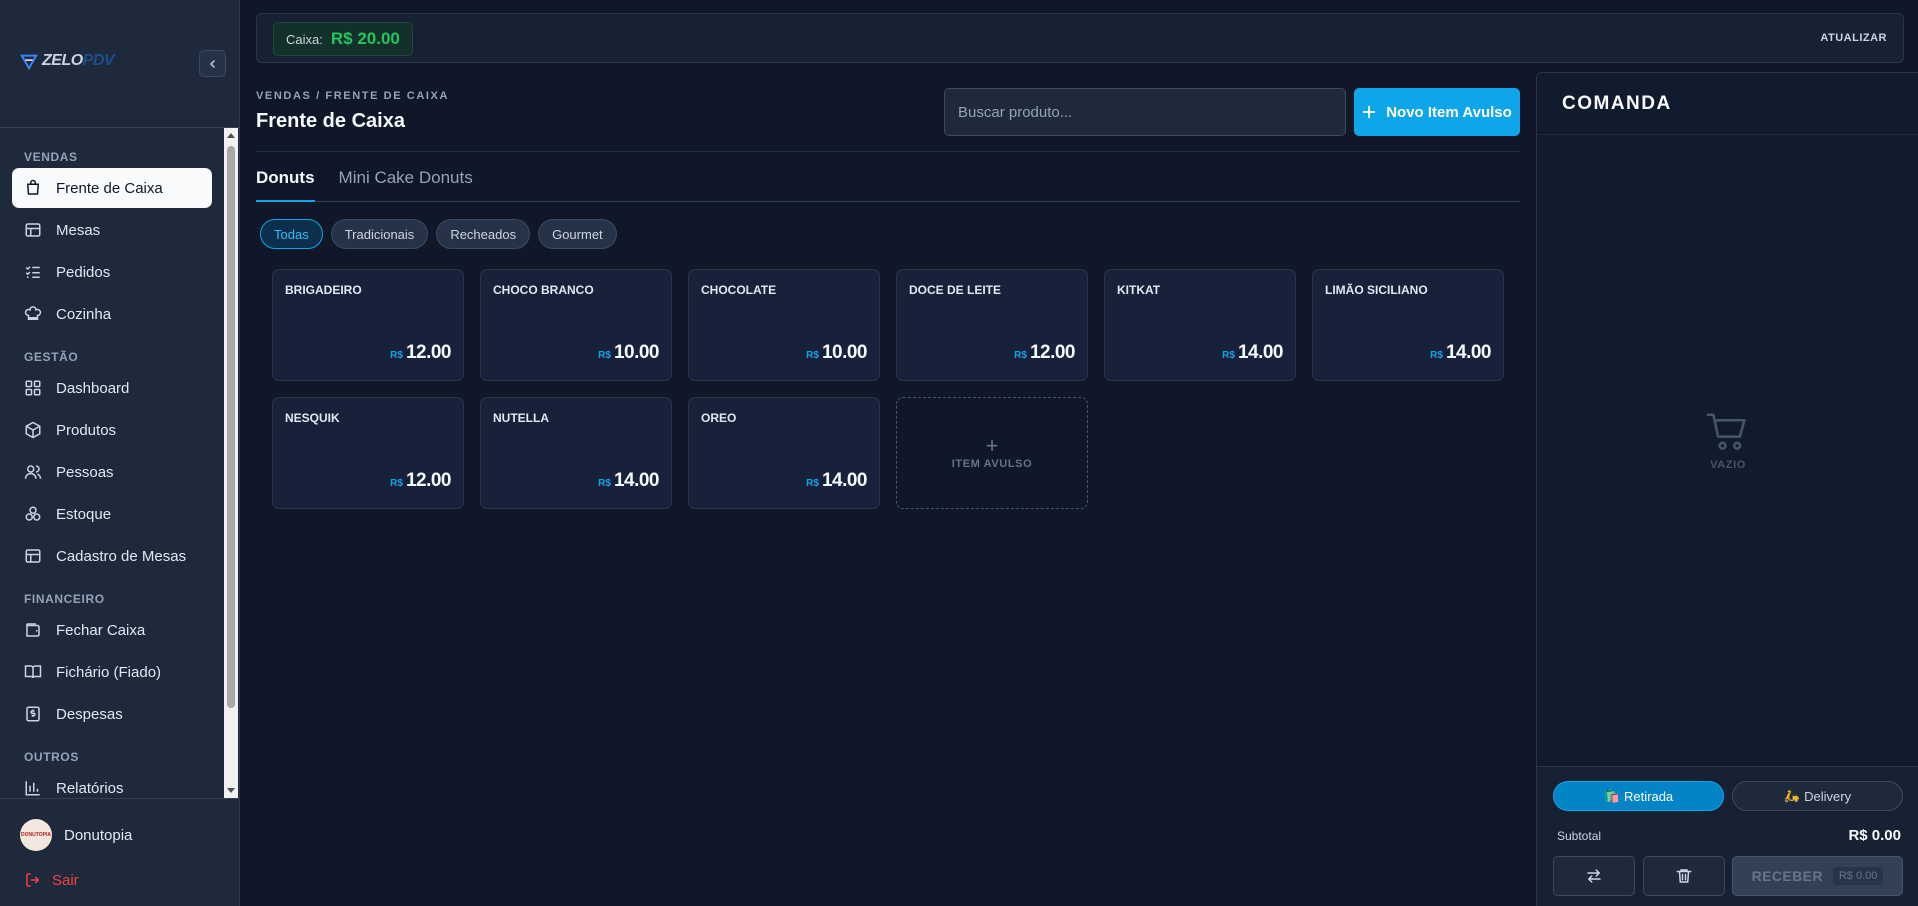  Describe the element at coordinates (212, 63) in the screenshot. I see `collapse-sidebar-button` at that location.